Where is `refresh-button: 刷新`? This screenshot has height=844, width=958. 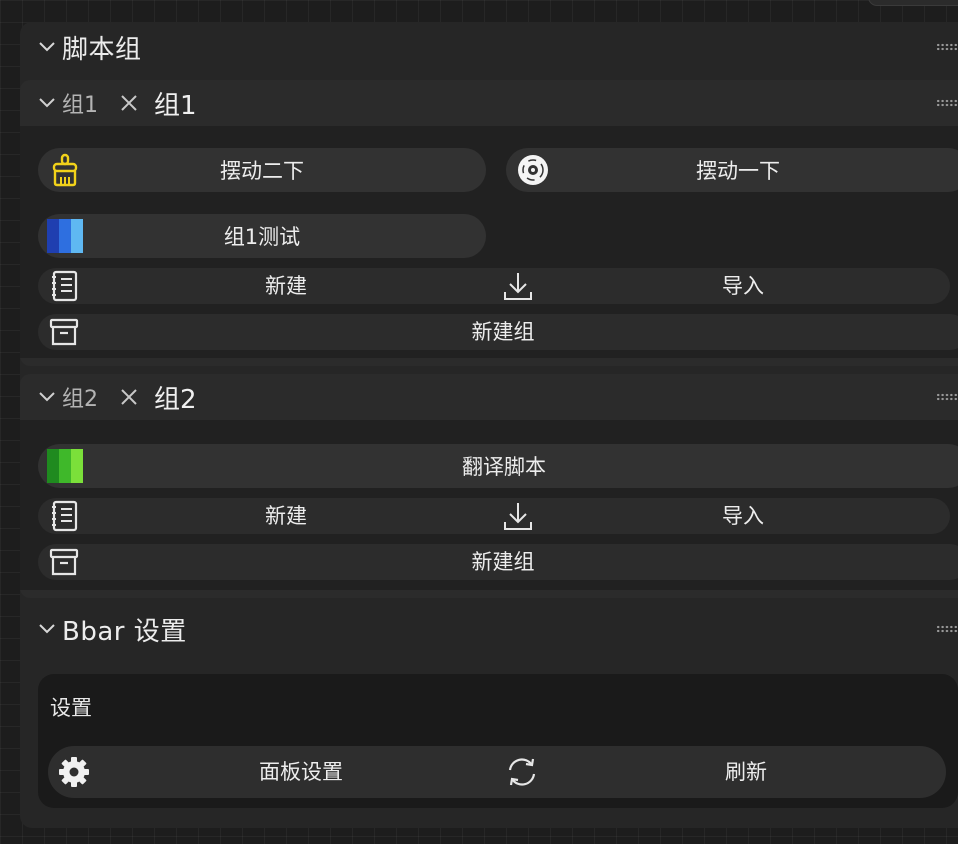 refresh-button: 刷新 is located at coordinates (746, 772).